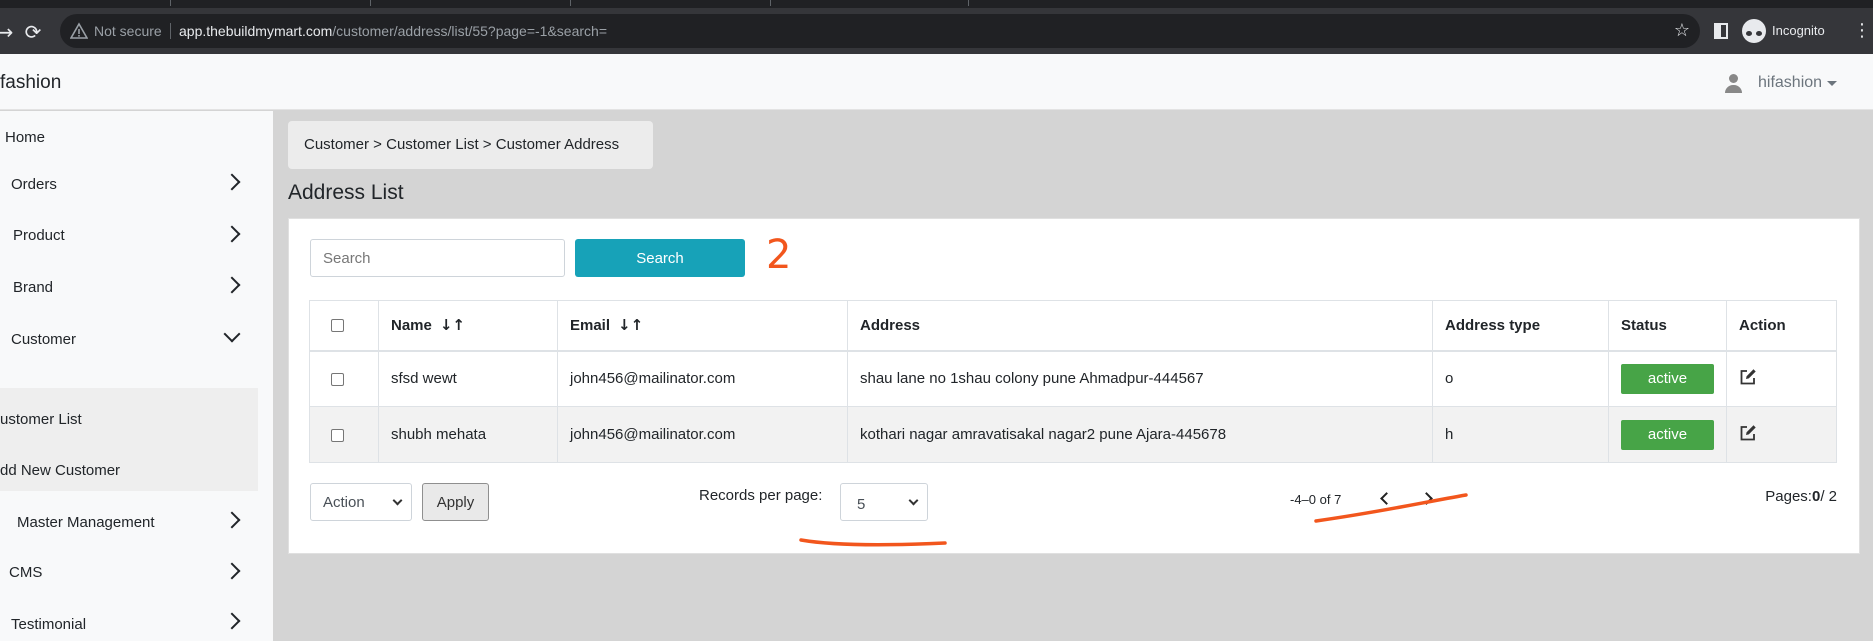 Image resolution: width=1873 pixels, height=641 pixels. Describe the element at coordinates (129, 439) in the screenshot. I see `customer-submenu: ustomer List dd New Customer` at that location.